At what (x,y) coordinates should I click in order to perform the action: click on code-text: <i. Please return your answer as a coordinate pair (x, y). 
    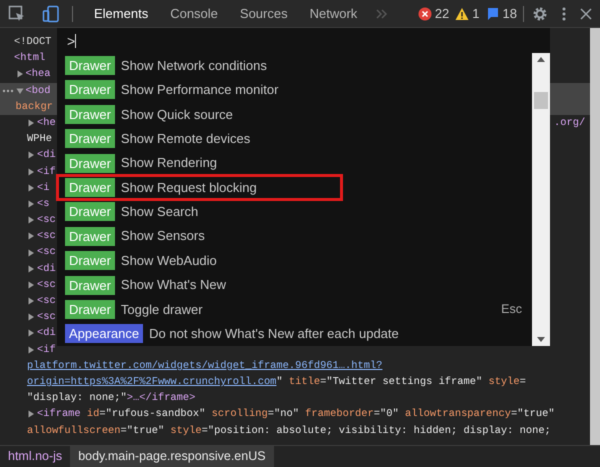
    Looking at the image, I should click on (43, 188).